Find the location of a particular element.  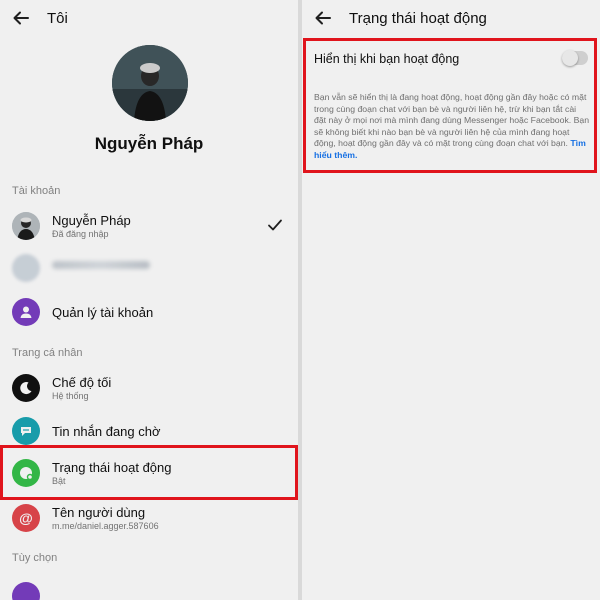

manage-account-row: Quản lý tài khoản is located at coordinates (149, 312).